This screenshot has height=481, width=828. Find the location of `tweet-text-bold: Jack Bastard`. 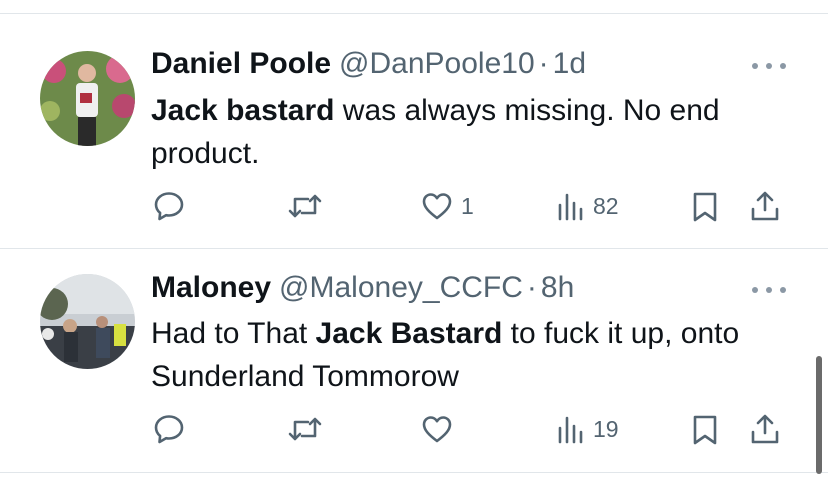

tweet-text-bold: Jack Bastard is located at coordinates (409, 333).